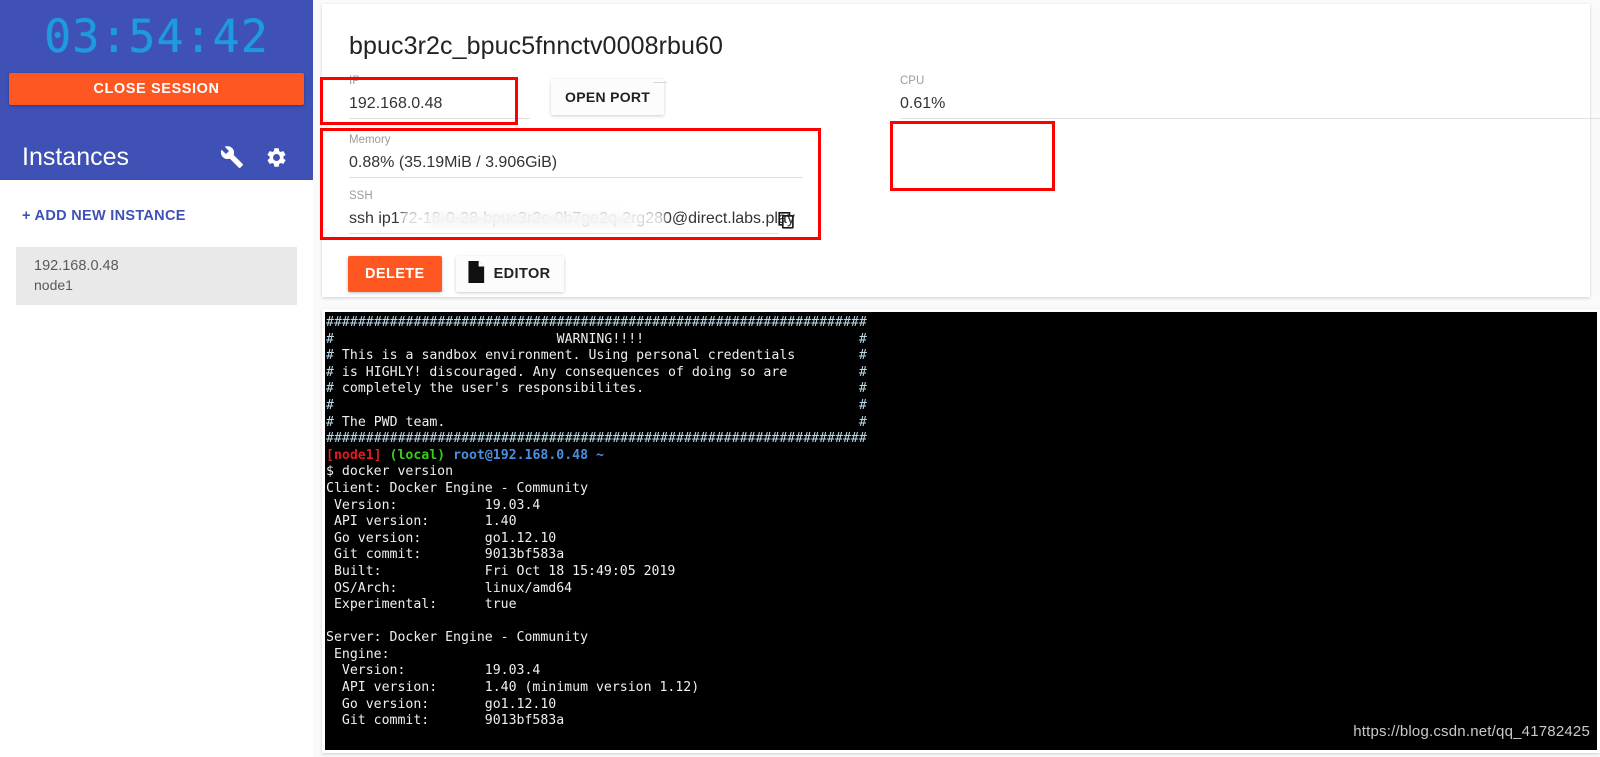 This screenshot has width=1600, height=757. Describe the element at coordinates (608, 97) in the screenshot. I see `open-port-button: OPEN PORT` at that location.